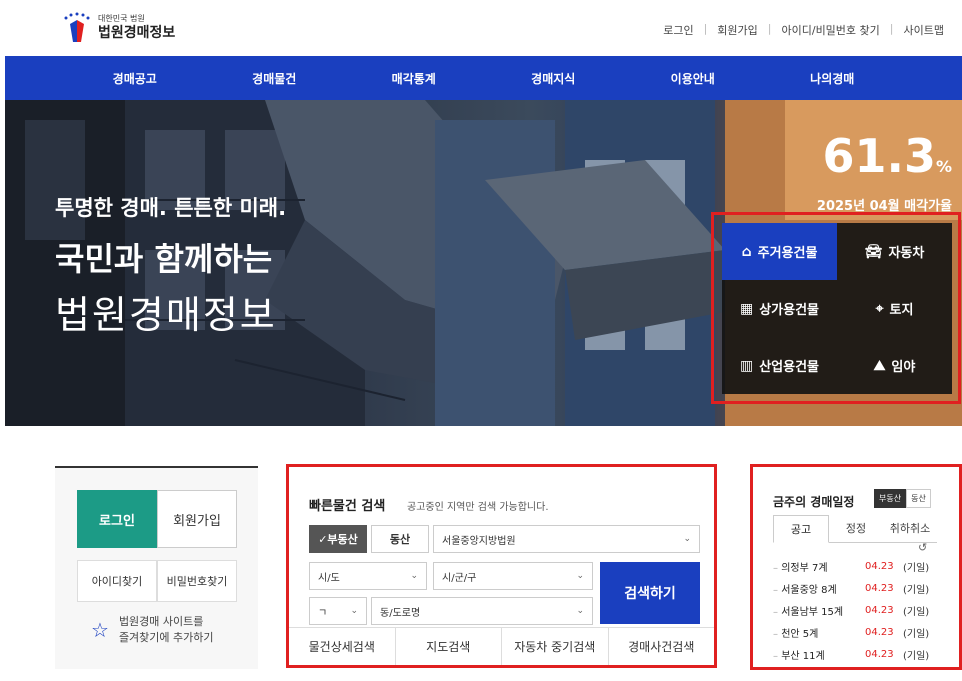  Describe the element at coordinates (323, 613) in the screenshot. I see `initial-select-value: ㄱ` at that location.